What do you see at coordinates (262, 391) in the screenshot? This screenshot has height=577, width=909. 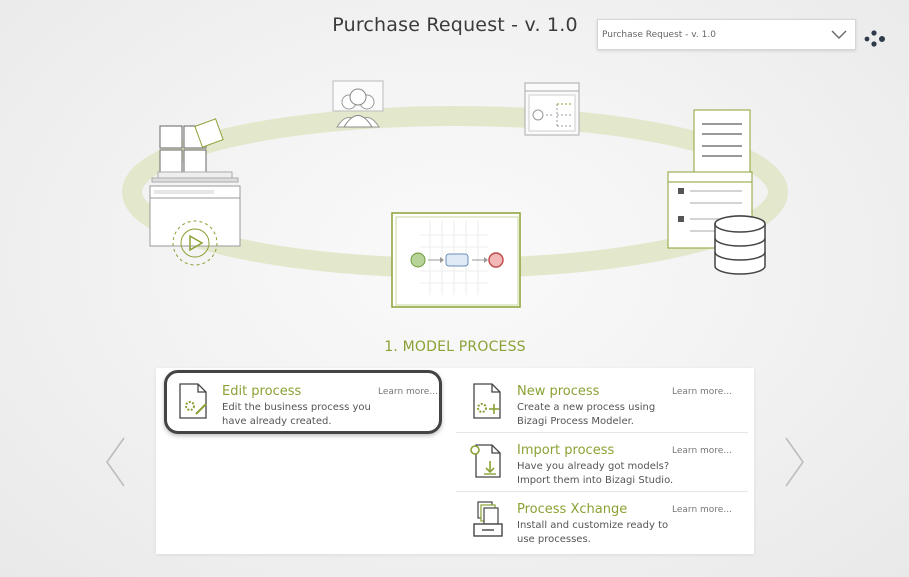 I see `option-title: Edit process` at bounding box center [262, 391].